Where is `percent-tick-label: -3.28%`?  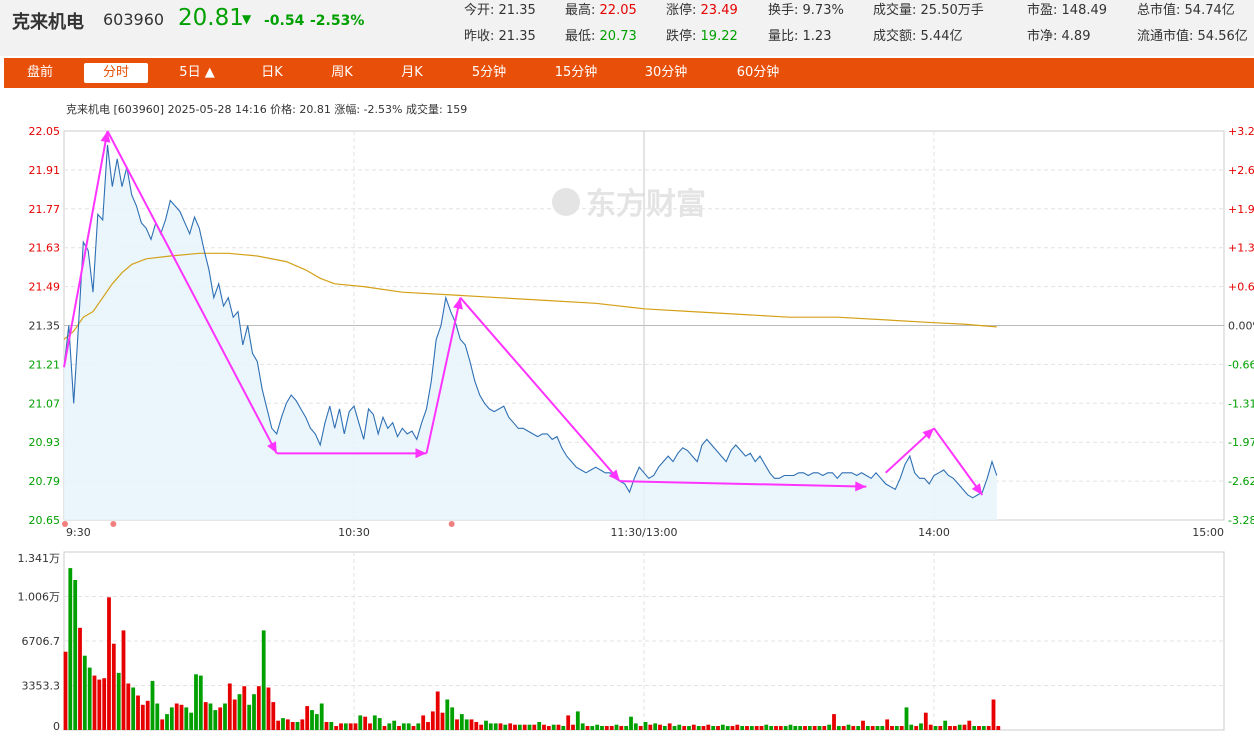 percent-tick-label: -3.28% is located at coordinates (1241, 520).